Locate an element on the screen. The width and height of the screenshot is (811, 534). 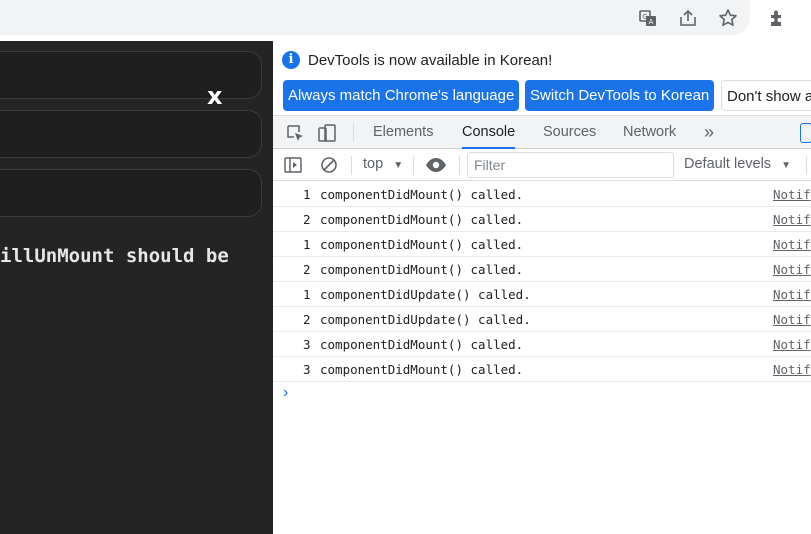
share-icon is located at coordinates (688, 18).